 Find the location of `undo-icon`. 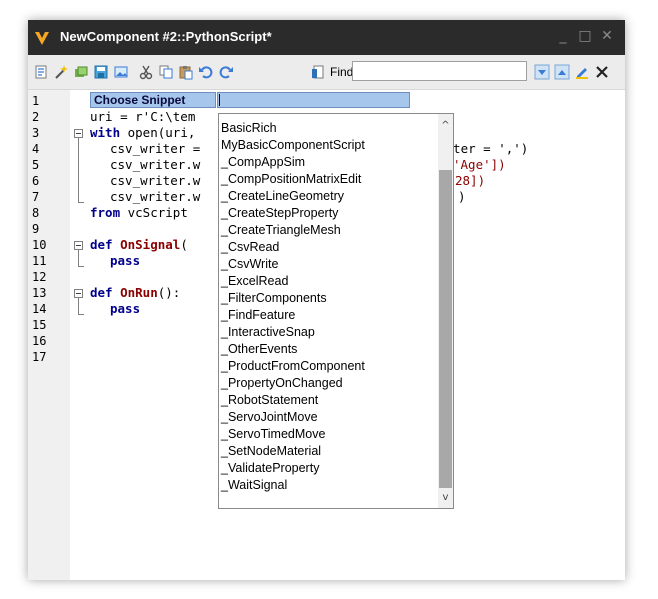

undo-icon is located at coordinates (206, 72).